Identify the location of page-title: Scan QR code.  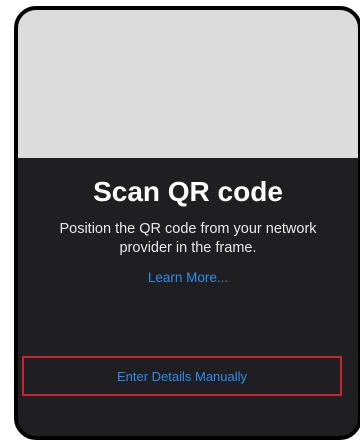
(188, 191).